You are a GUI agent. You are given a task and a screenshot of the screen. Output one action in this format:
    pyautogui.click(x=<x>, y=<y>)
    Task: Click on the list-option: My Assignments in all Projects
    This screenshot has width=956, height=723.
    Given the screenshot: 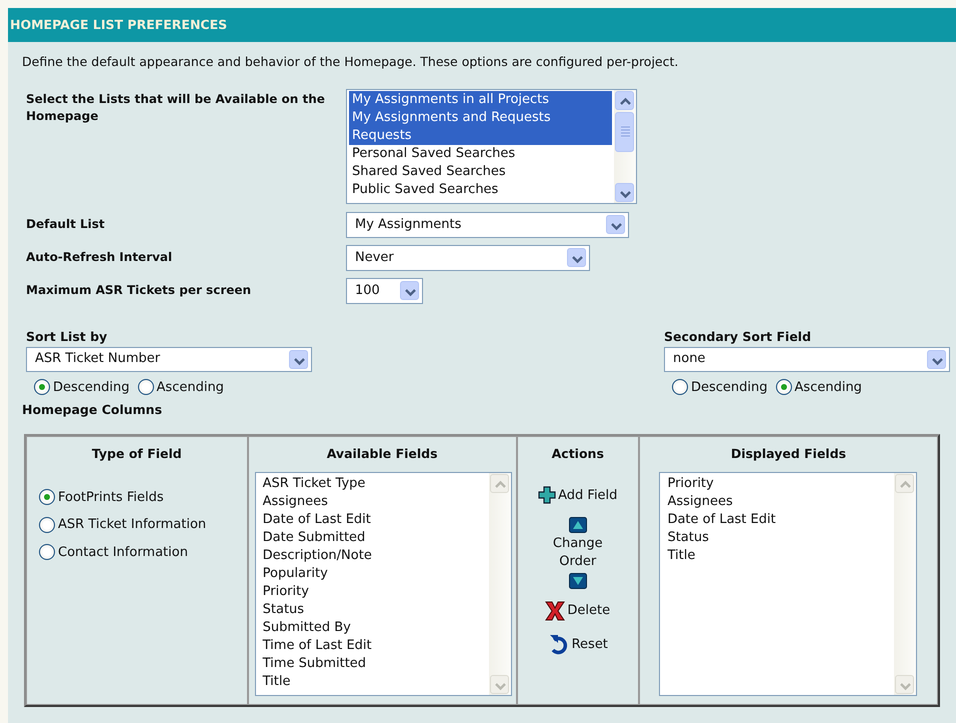 What is the action you would take?
    pyautogui.click(x=480, y=99)
    